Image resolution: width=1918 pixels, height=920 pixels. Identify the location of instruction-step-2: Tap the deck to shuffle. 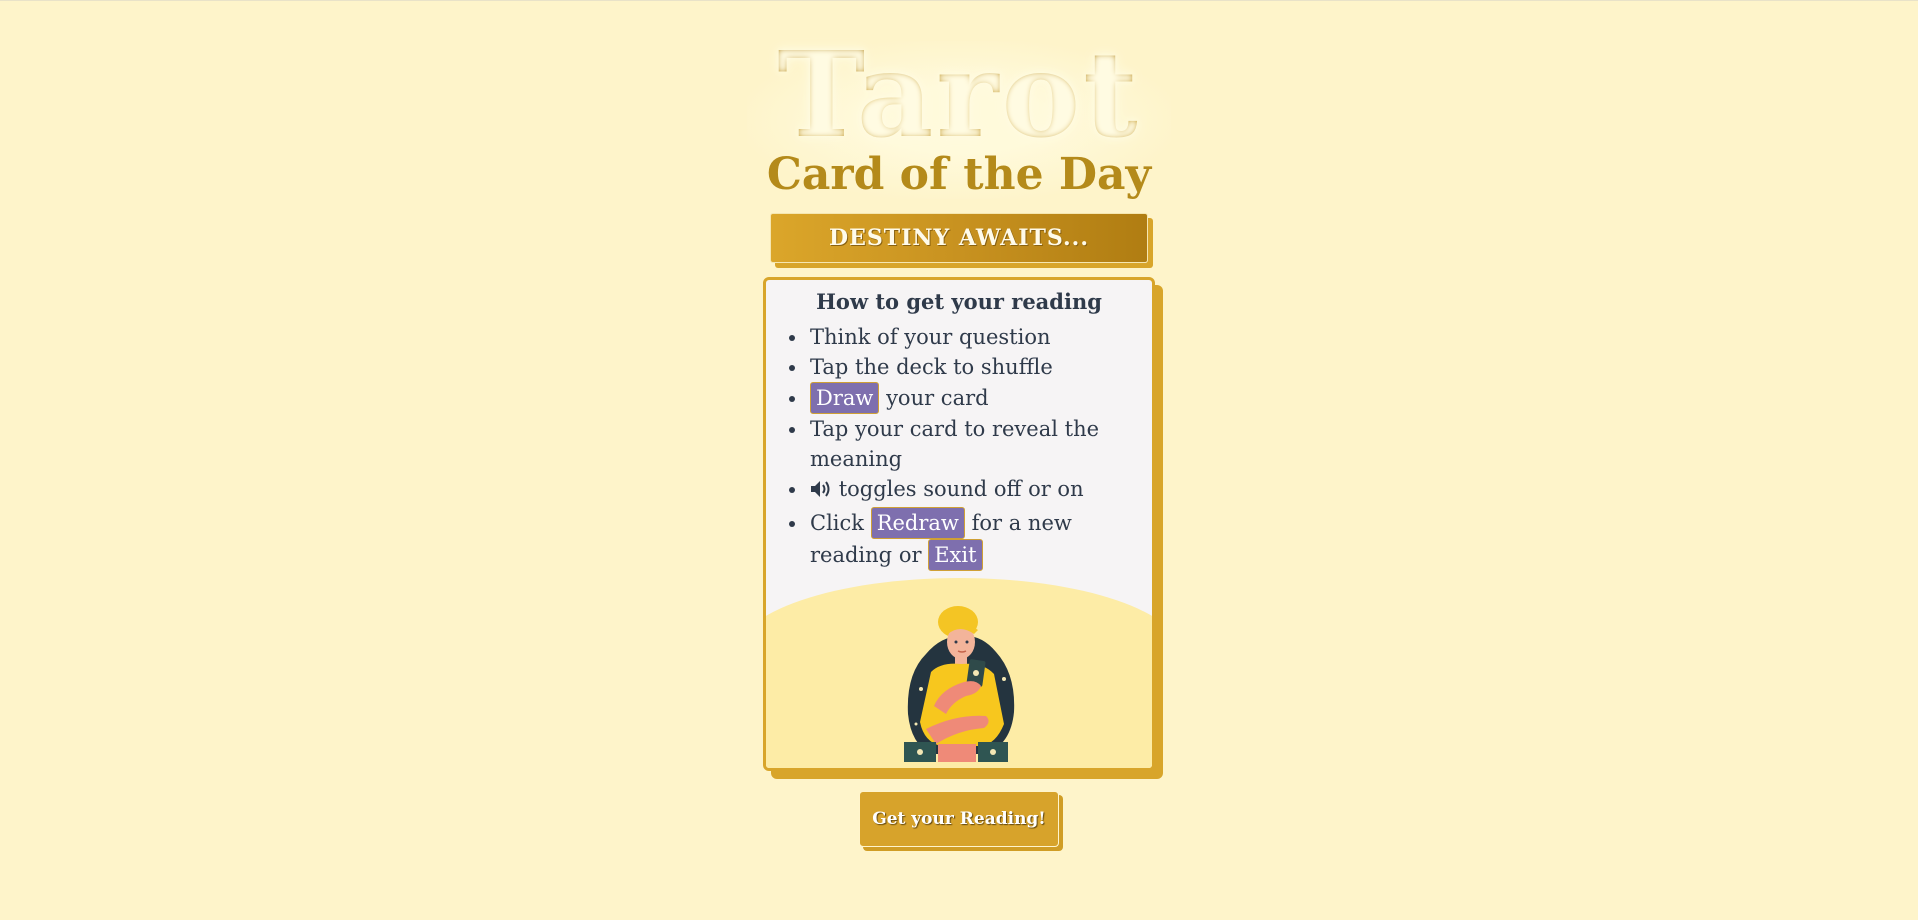
(976, 367).